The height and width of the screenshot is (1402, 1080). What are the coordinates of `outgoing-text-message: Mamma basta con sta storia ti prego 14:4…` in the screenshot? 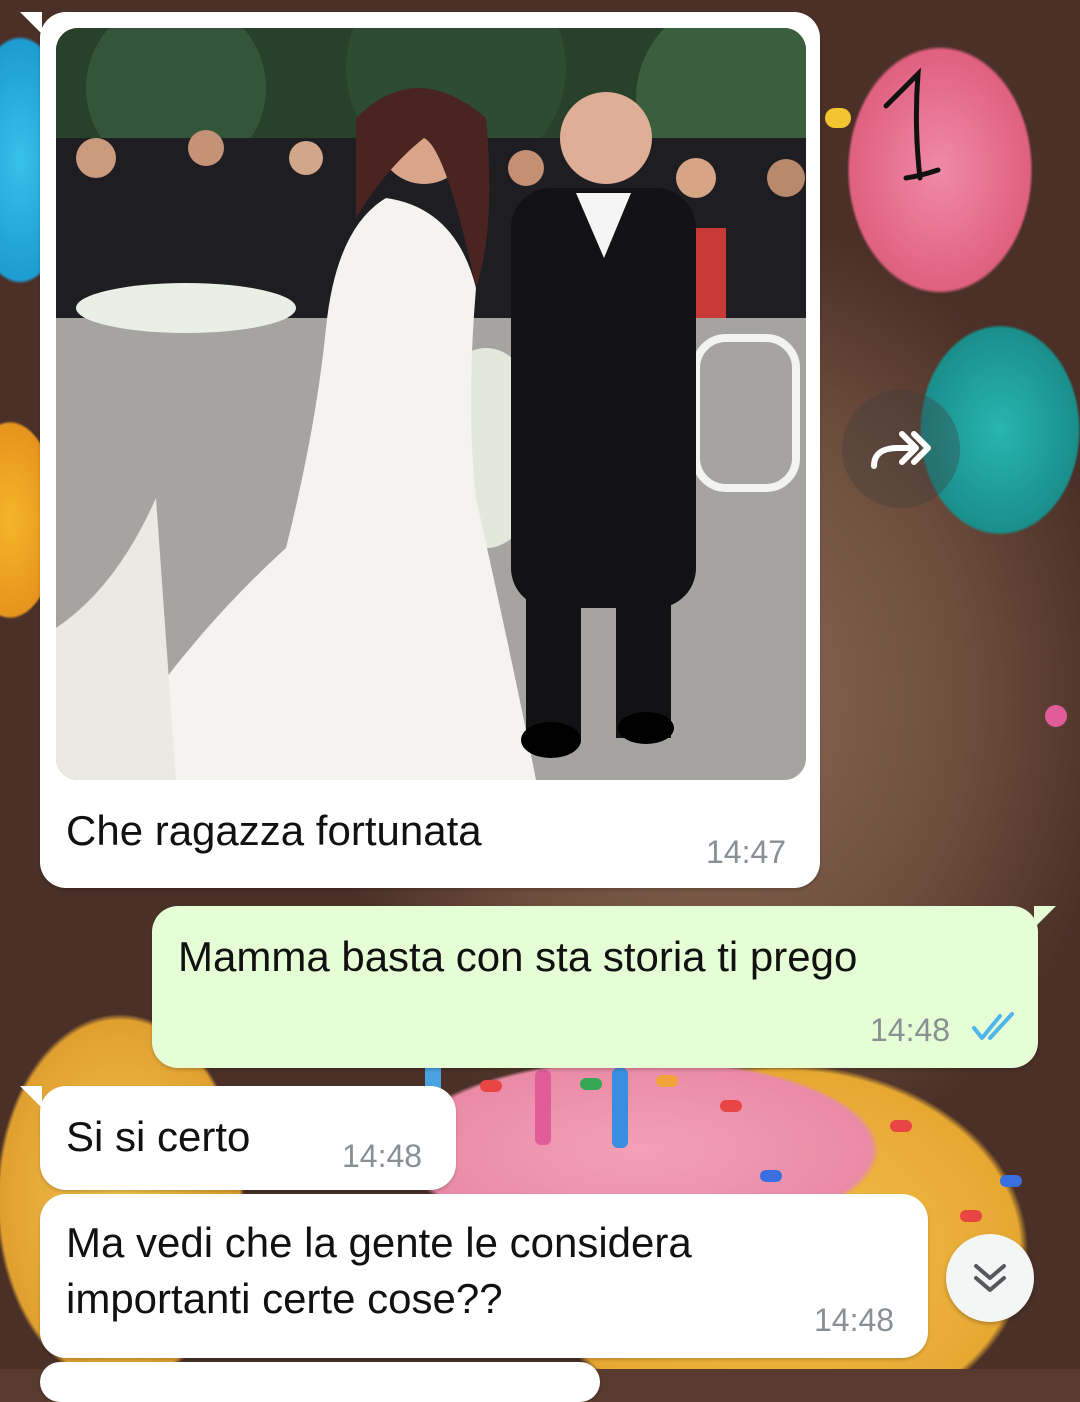 It's located at (604, 987).